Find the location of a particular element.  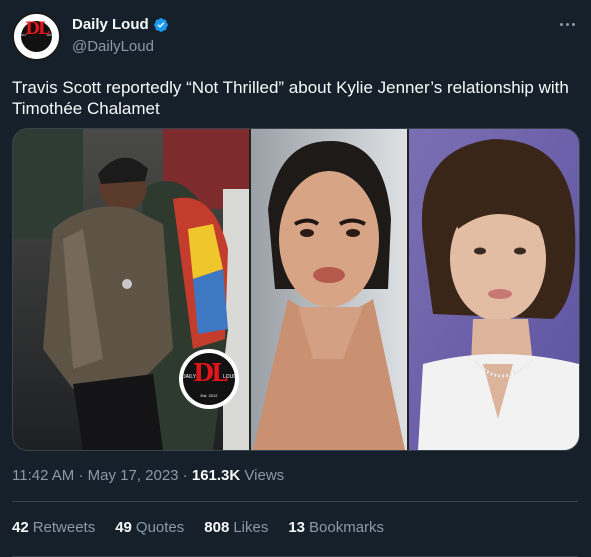

timestamp-row: 11:42 AM · May 17, 2023 · 161.3K Views is located at coordinates (148, 475).